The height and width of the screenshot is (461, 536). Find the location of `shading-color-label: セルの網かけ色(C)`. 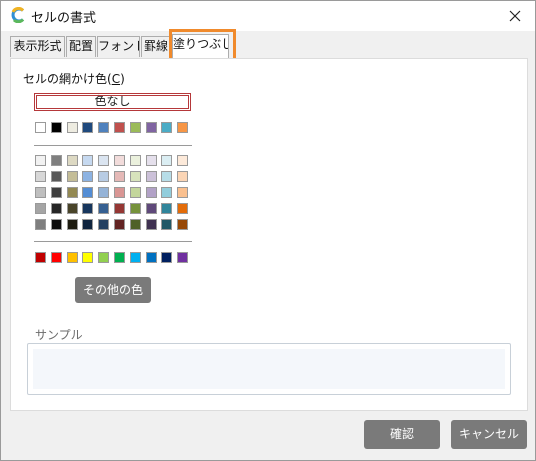

shading-color-label: セルの網かけ色(C) is located at coordinates (74, 79).